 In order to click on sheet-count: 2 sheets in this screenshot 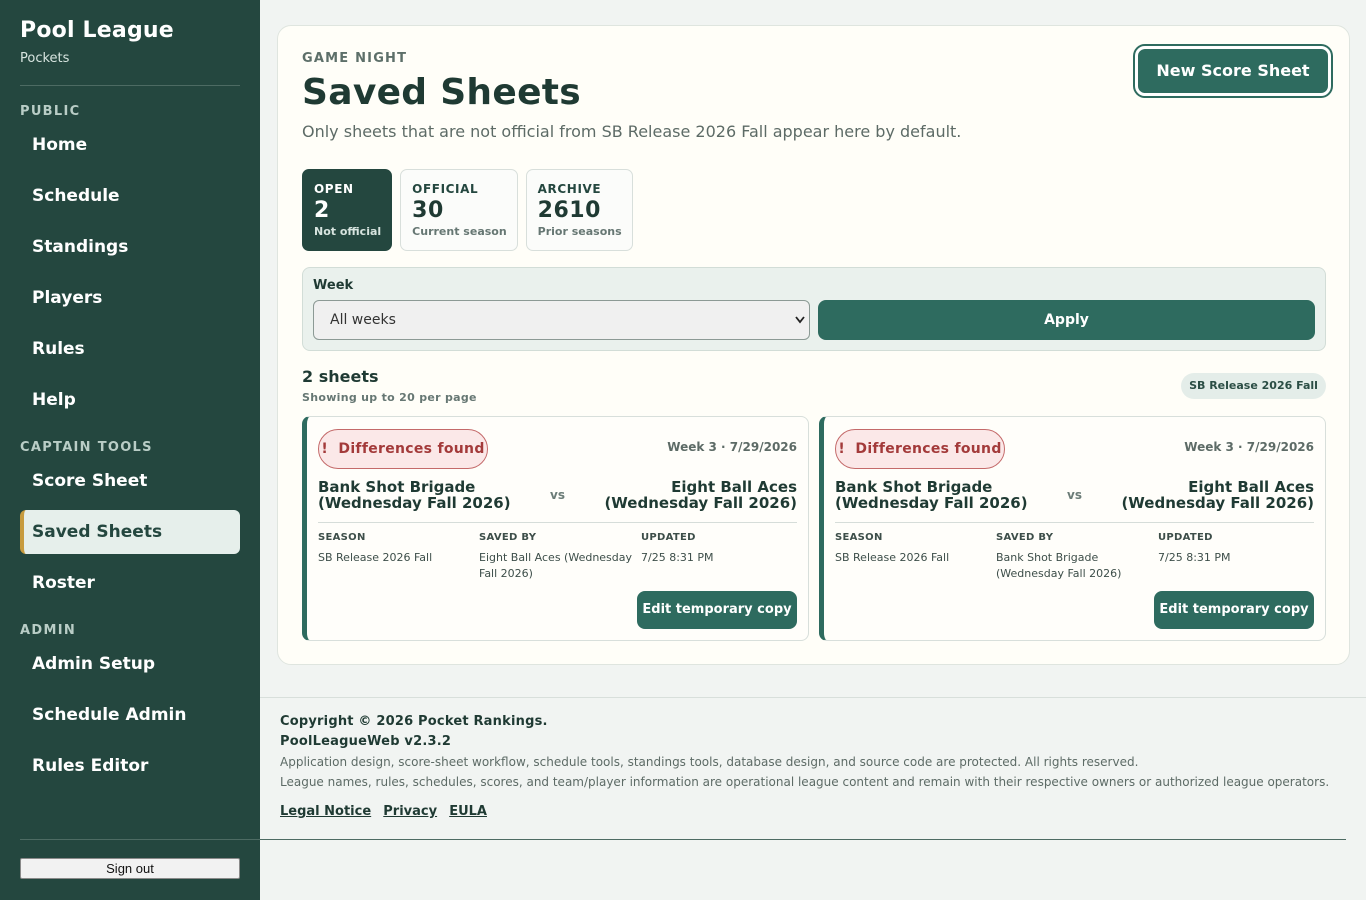, I will do `click(340, 376)`.